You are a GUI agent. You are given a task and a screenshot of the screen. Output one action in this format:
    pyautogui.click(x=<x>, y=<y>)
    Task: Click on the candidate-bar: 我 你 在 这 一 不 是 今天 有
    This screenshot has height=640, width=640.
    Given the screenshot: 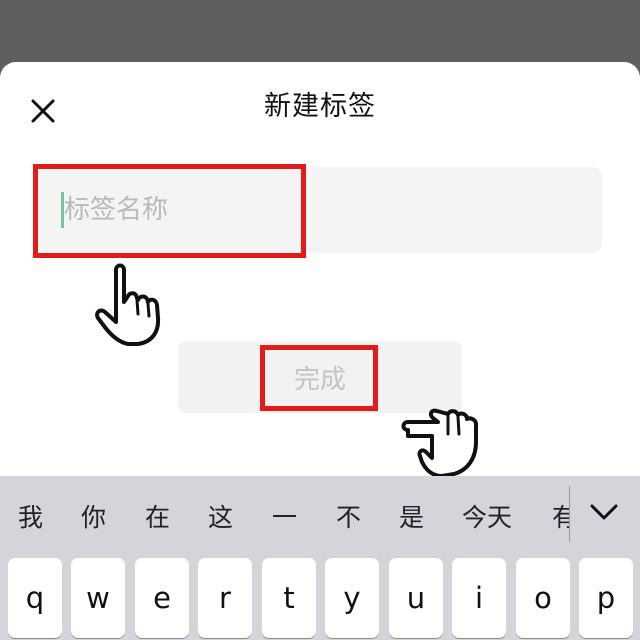 What is the action you would take?
    pyautogui.click(x=320, y=516)
    